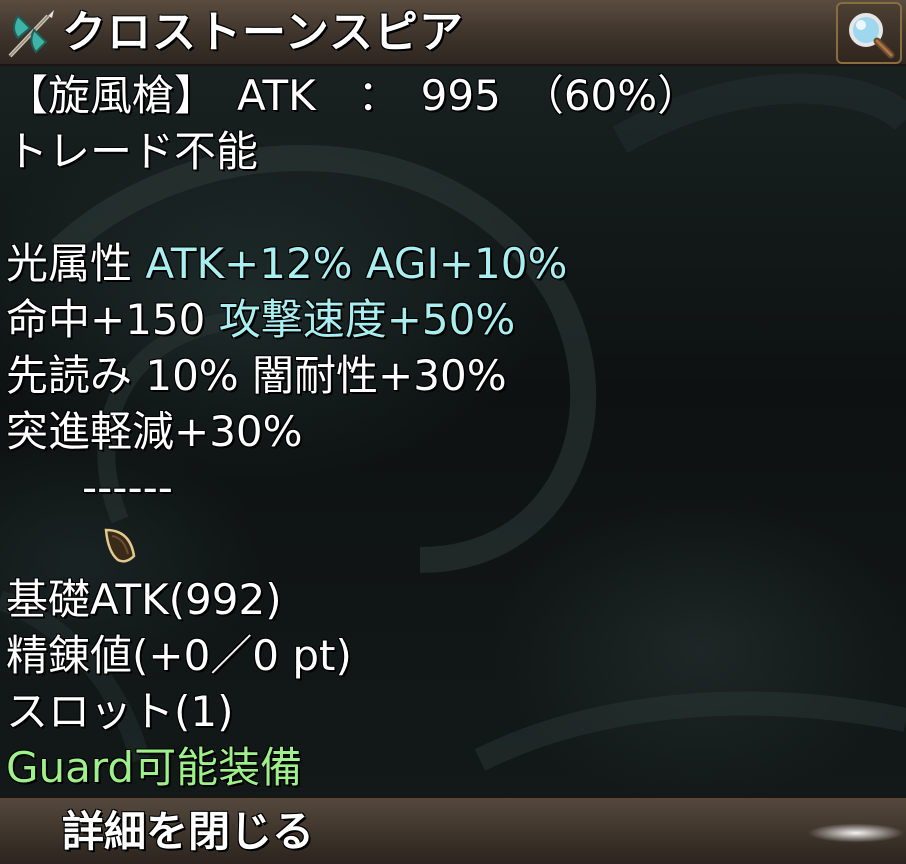  Describe the element at coordinates (30, 34) in the screenshot. I see `axe-spear-icon` at that location.